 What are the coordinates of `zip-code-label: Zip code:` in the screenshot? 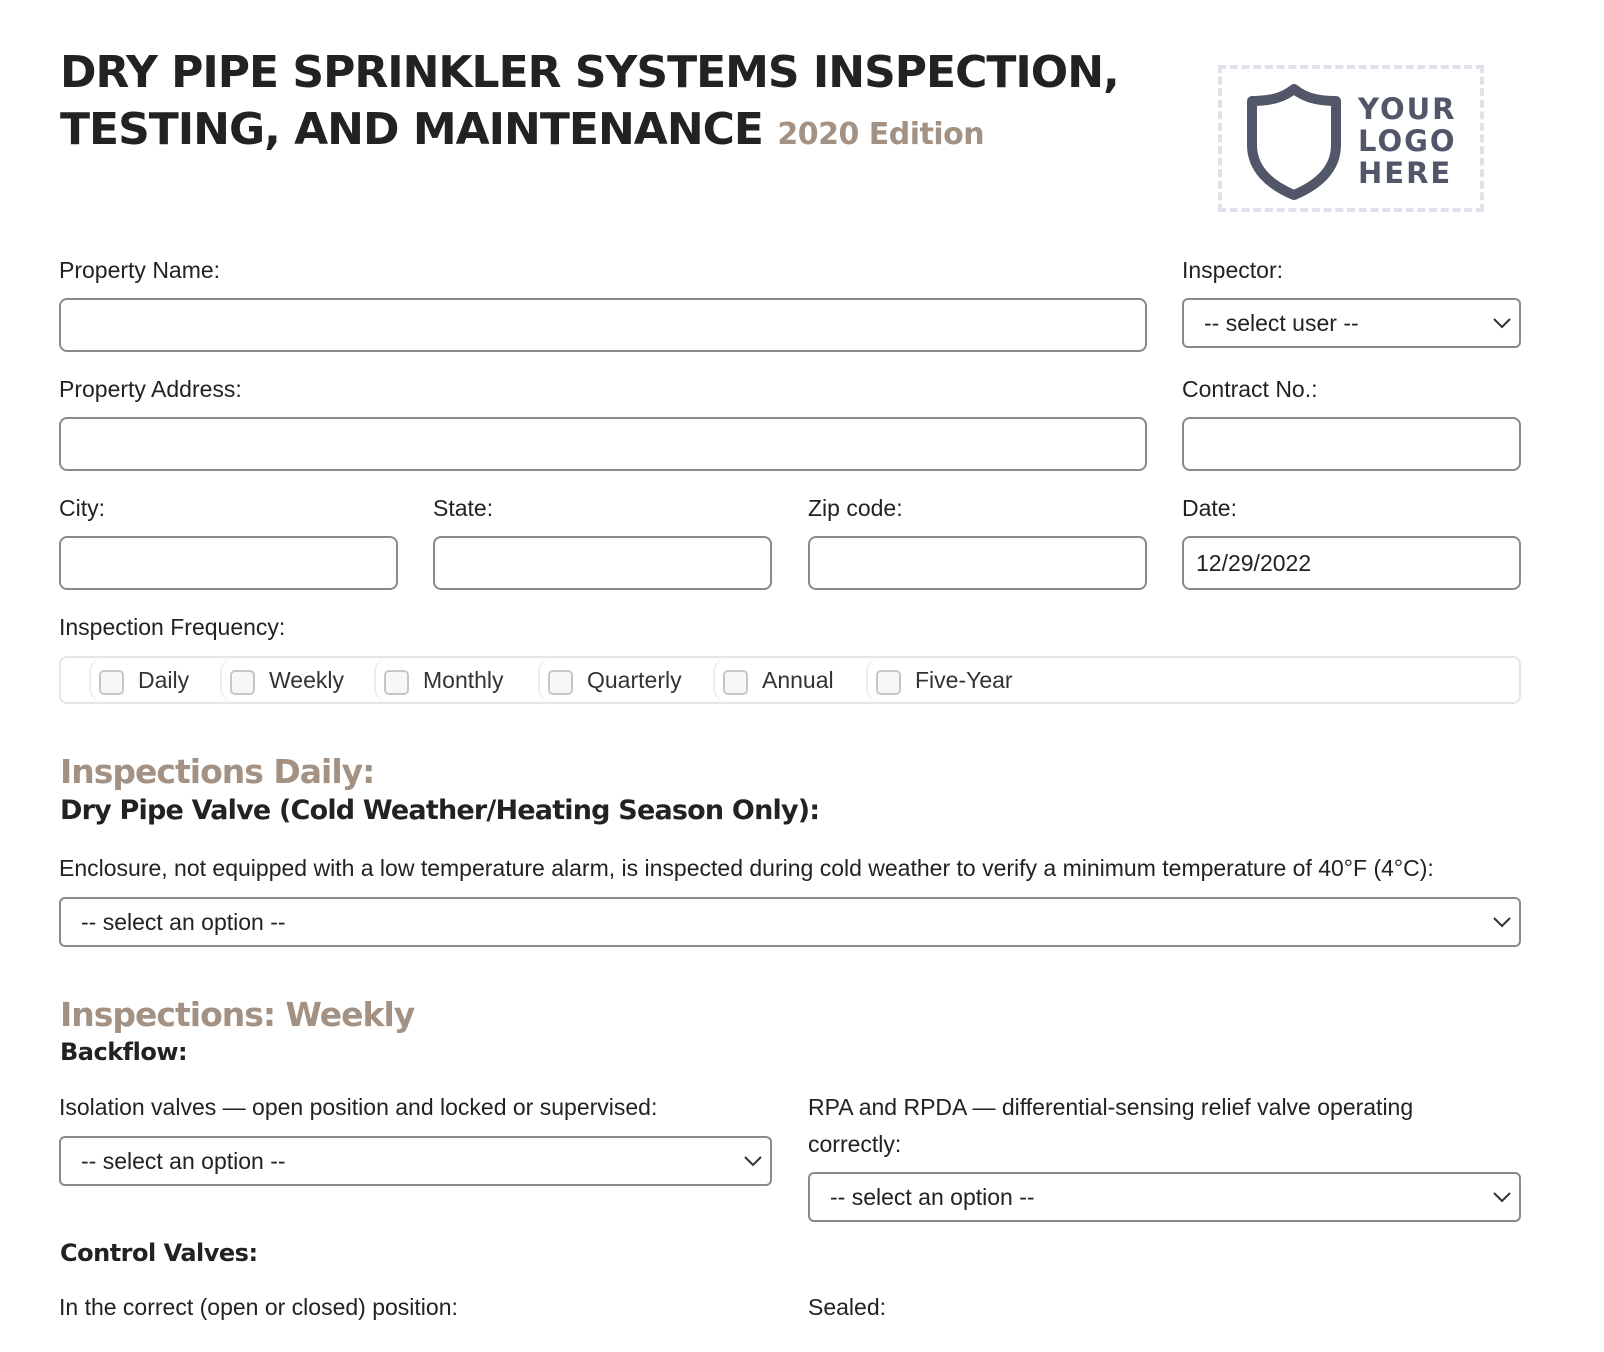 It's located at (855, 508).